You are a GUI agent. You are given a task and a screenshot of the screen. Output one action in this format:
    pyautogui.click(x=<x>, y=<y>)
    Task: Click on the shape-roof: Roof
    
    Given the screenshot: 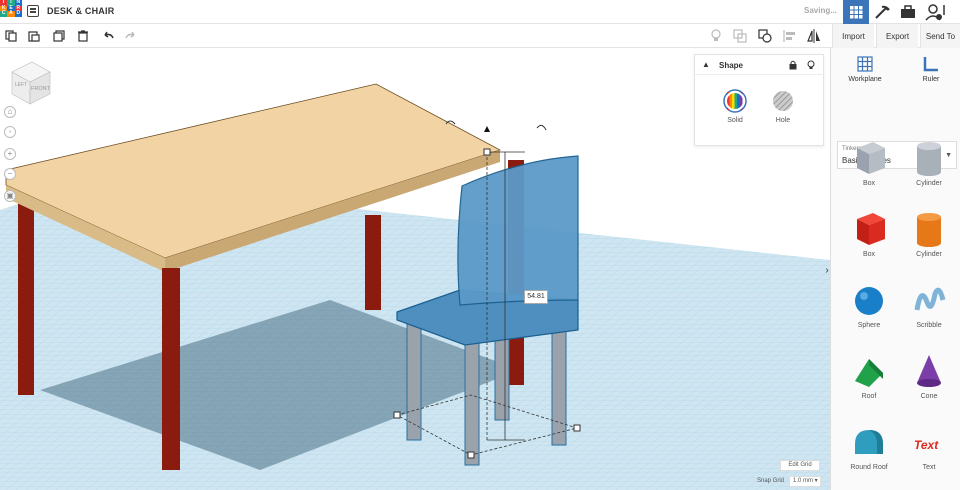 What is the action you would take?
    pyautogui.click(x=869, y=375)
    